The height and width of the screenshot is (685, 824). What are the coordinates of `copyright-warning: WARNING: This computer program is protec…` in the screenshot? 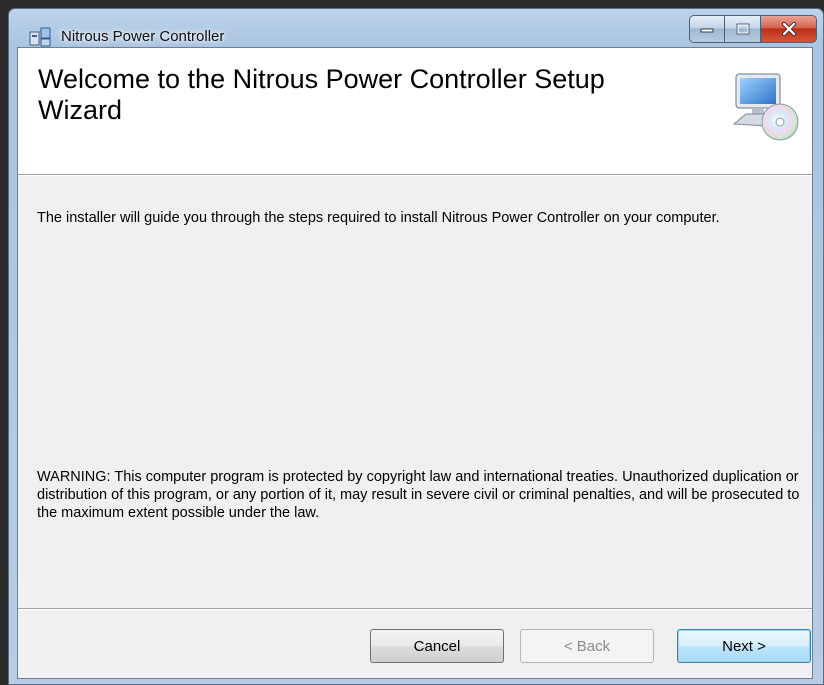 It's located at (418, 495).